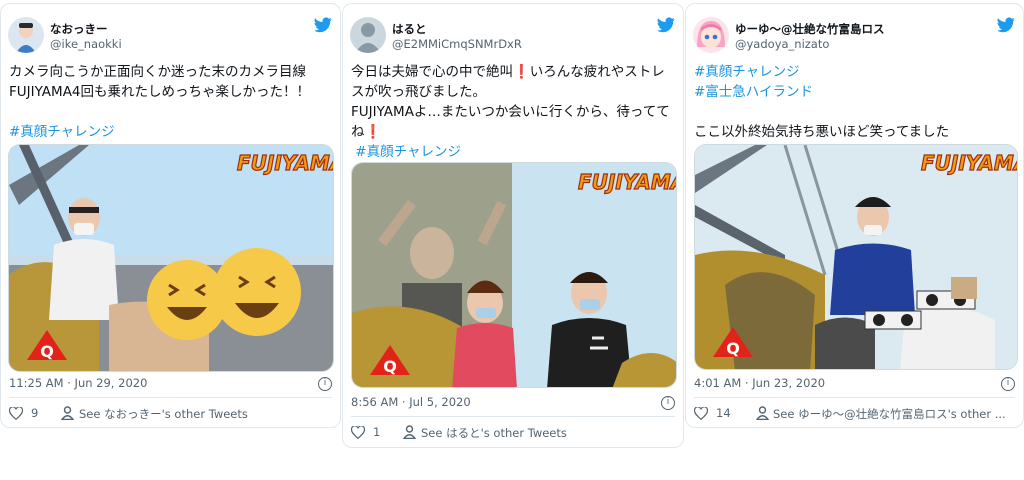 The height and width of the screenshot is (480, 1024). What do you see at coordinates (170, 383) in the screenshot?
I see `tweet-meta: 11:25 AM · Jun 29, 2020 i` at bounding box center [170, 383].